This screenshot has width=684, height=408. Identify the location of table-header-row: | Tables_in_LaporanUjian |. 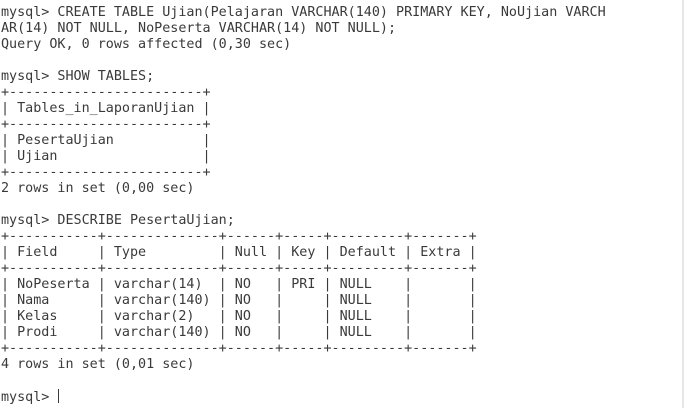
(106, 108).